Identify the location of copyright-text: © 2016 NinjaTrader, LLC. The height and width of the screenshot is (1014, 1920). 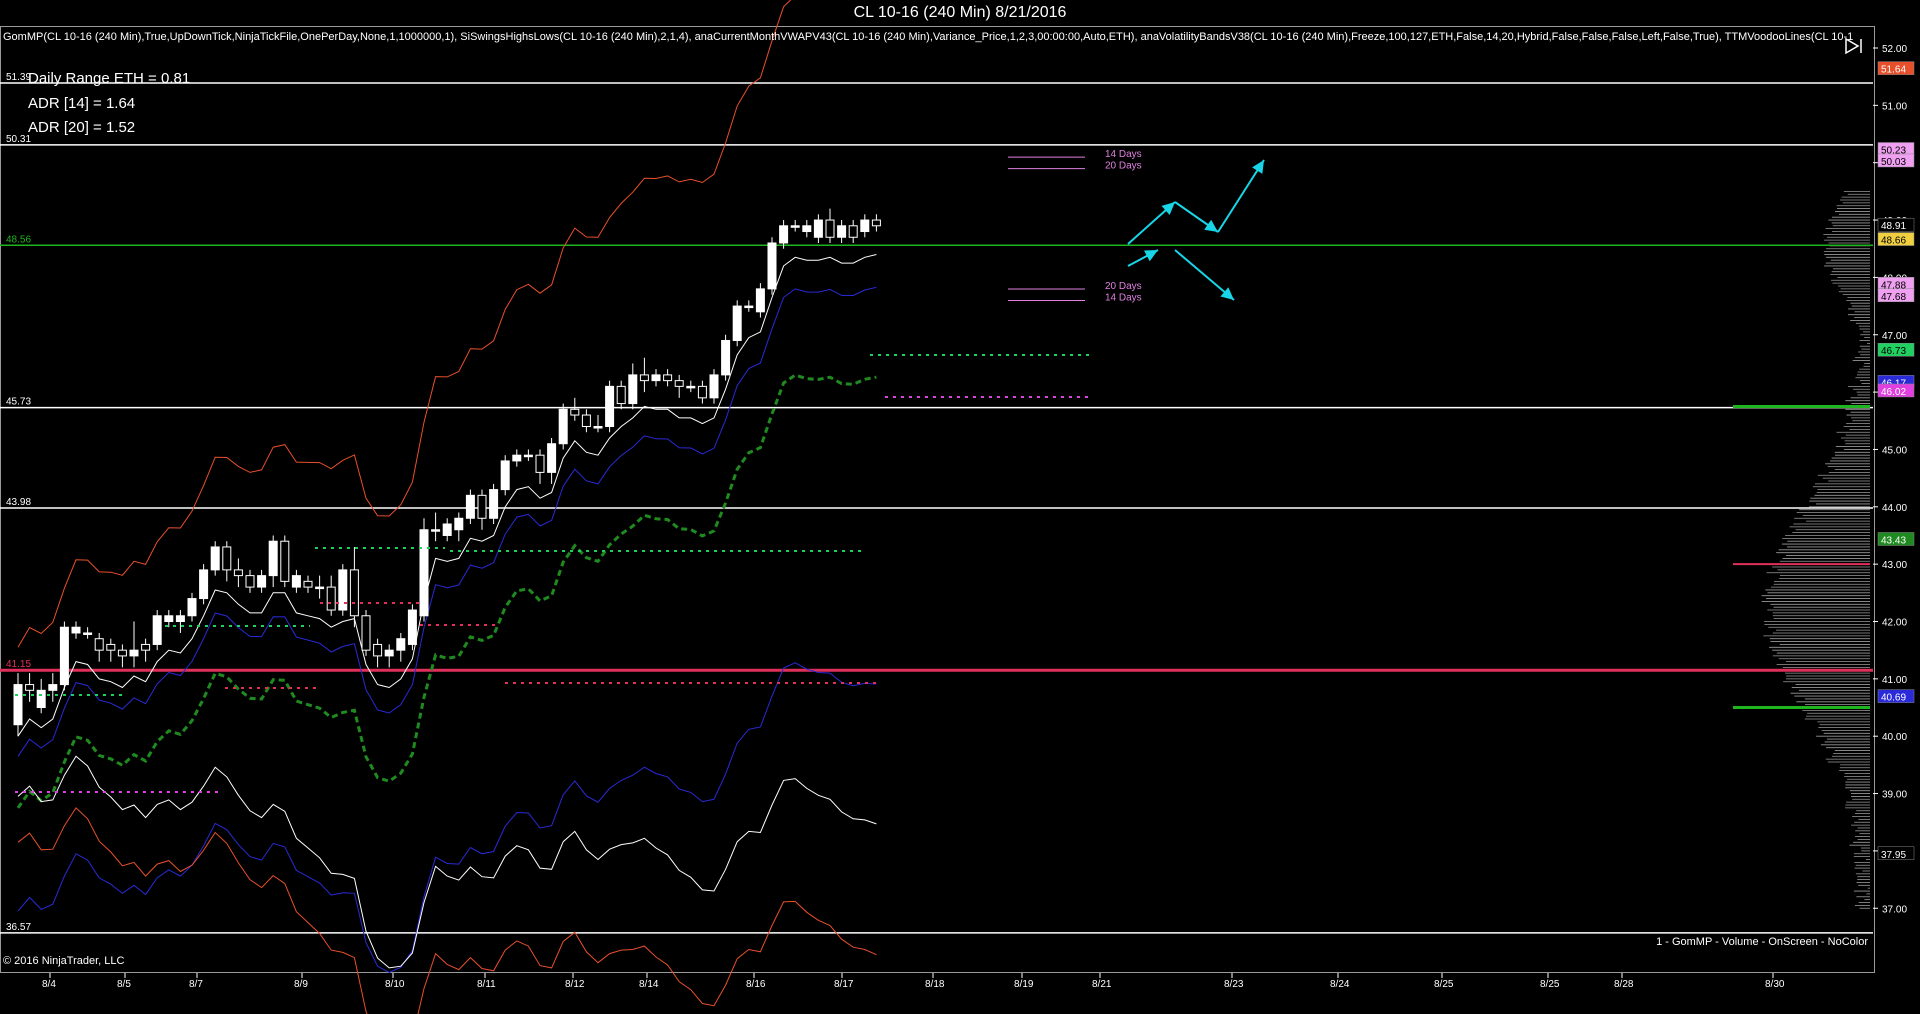
(63, 961).